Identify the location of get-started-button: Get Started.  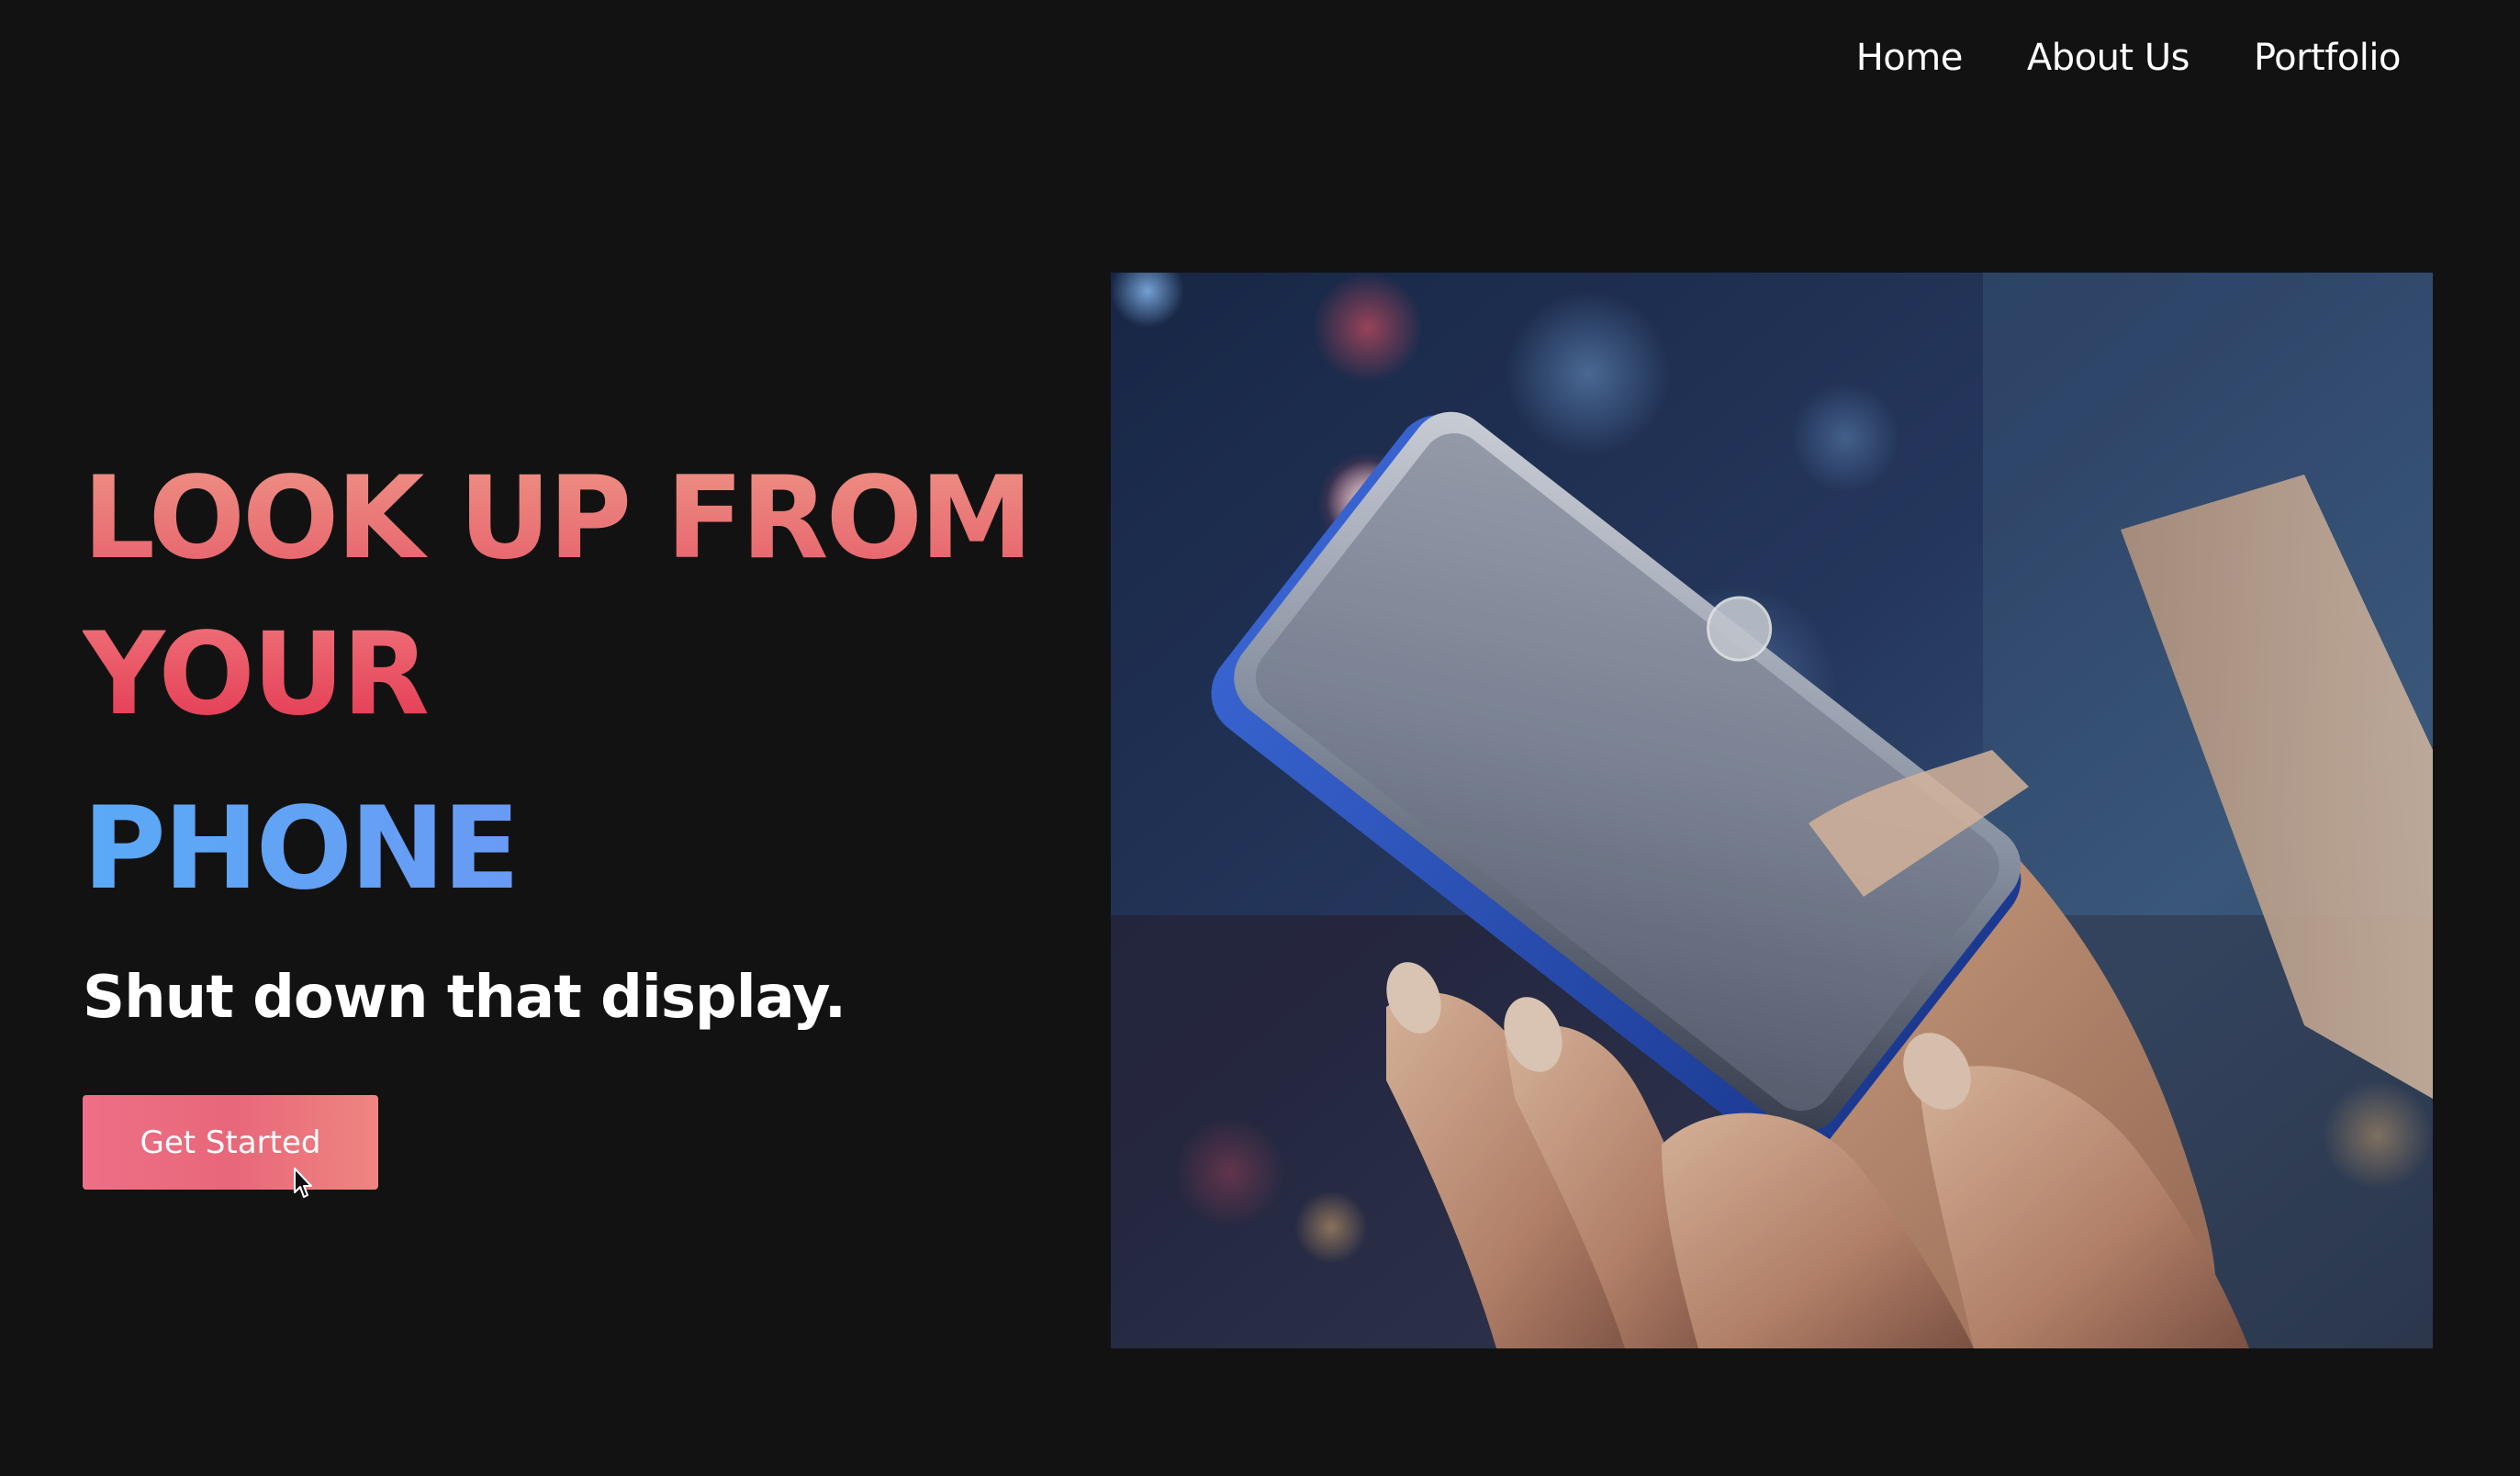
(230, 1142).